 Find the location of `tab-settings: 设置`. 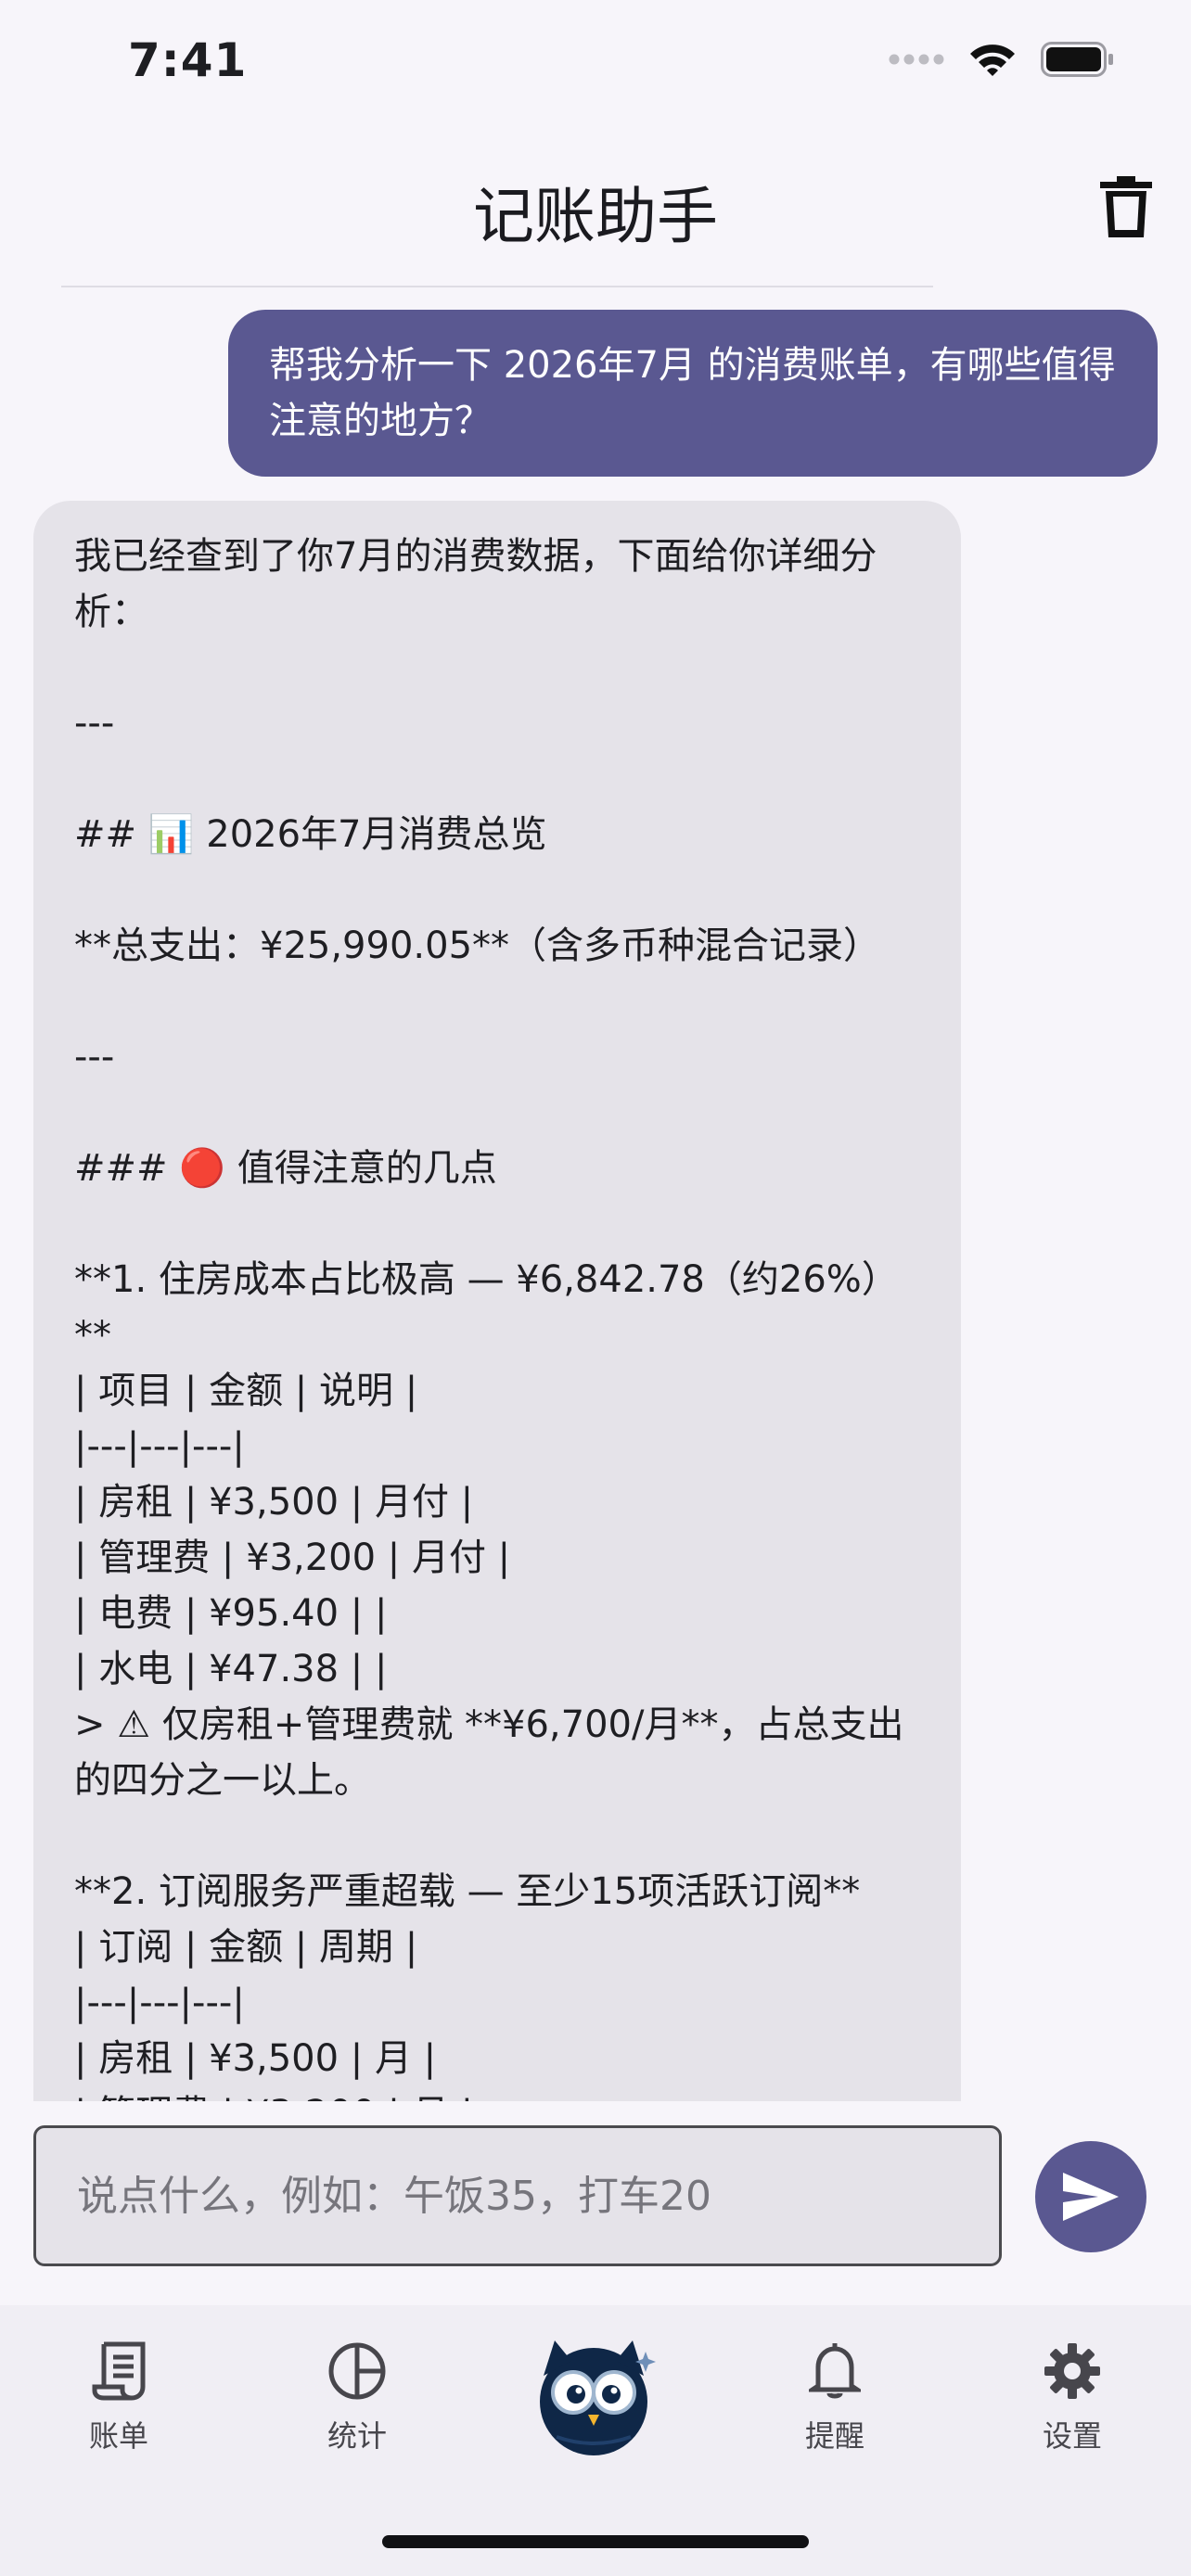

tab-settings: 设置 is located at coordinates (1073, 2388).